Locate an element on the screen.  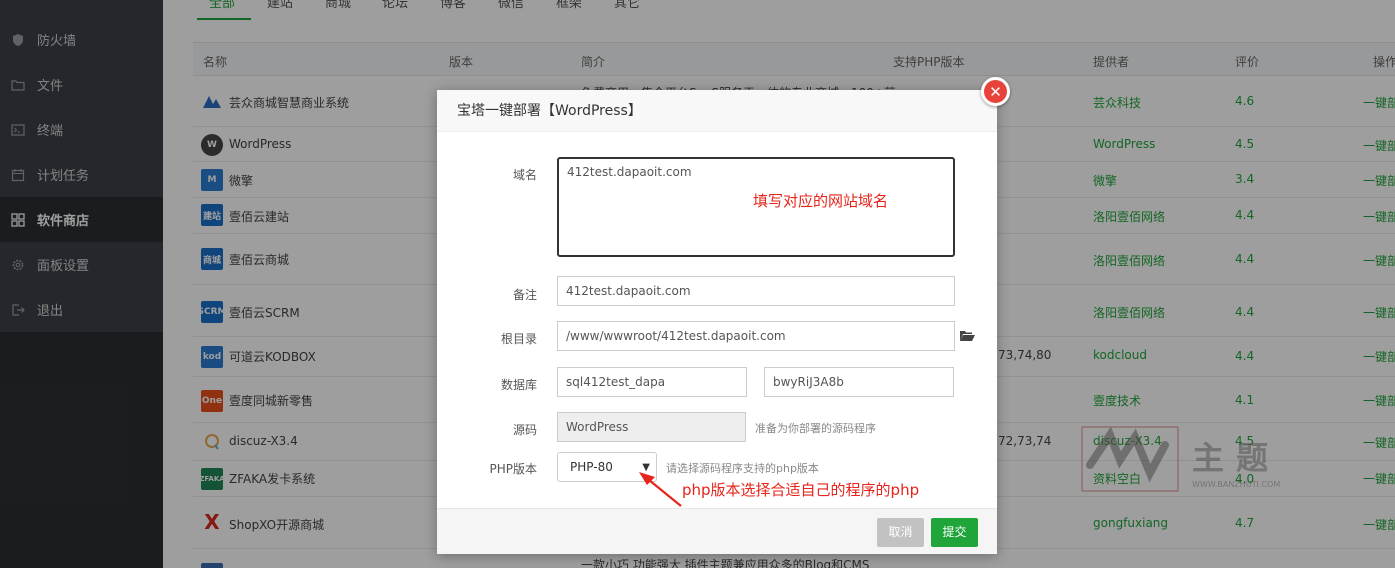
annotation-arrow-icon is located at coordinates (660, 489).